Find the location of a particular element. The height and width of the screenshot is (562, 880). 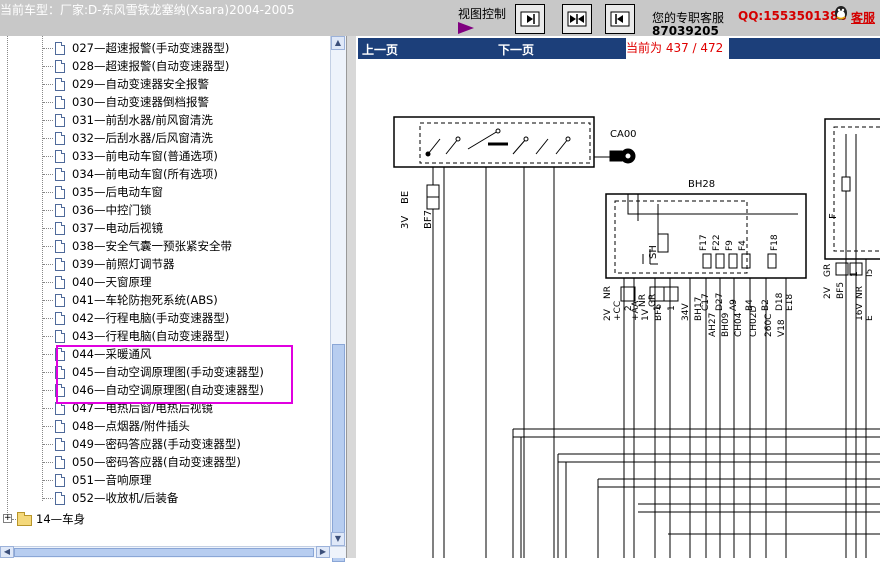

tree-item: 049—密码答应器(手动变速器型) is located at coordinates (165, 444).